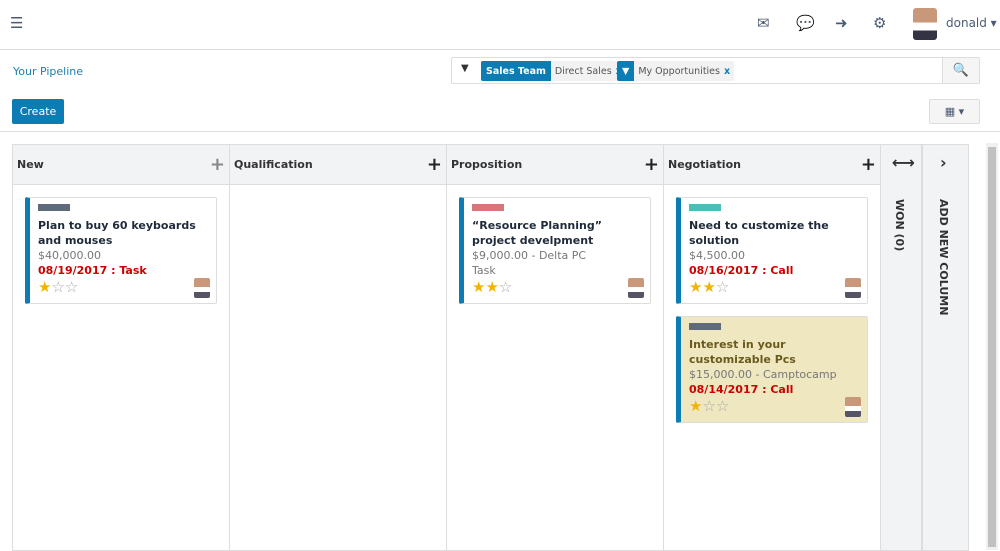  Describe the element at coordinates (943, 162) in the screenshot. I see `chevron-right-icon: ›` at that location.